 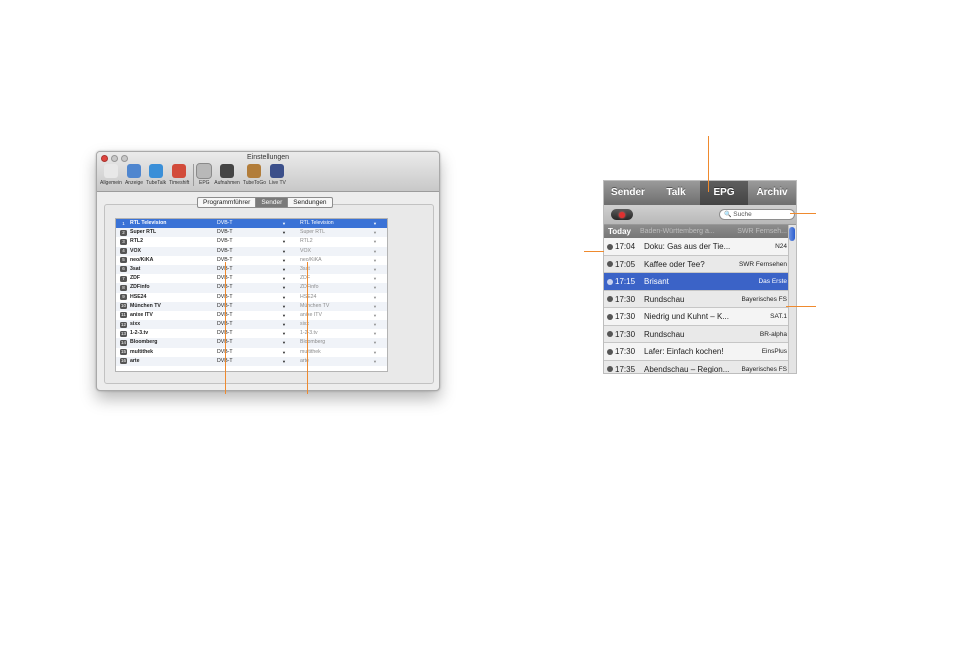 I want to click on program-title: Rundschau, so click(x=664, y=334).